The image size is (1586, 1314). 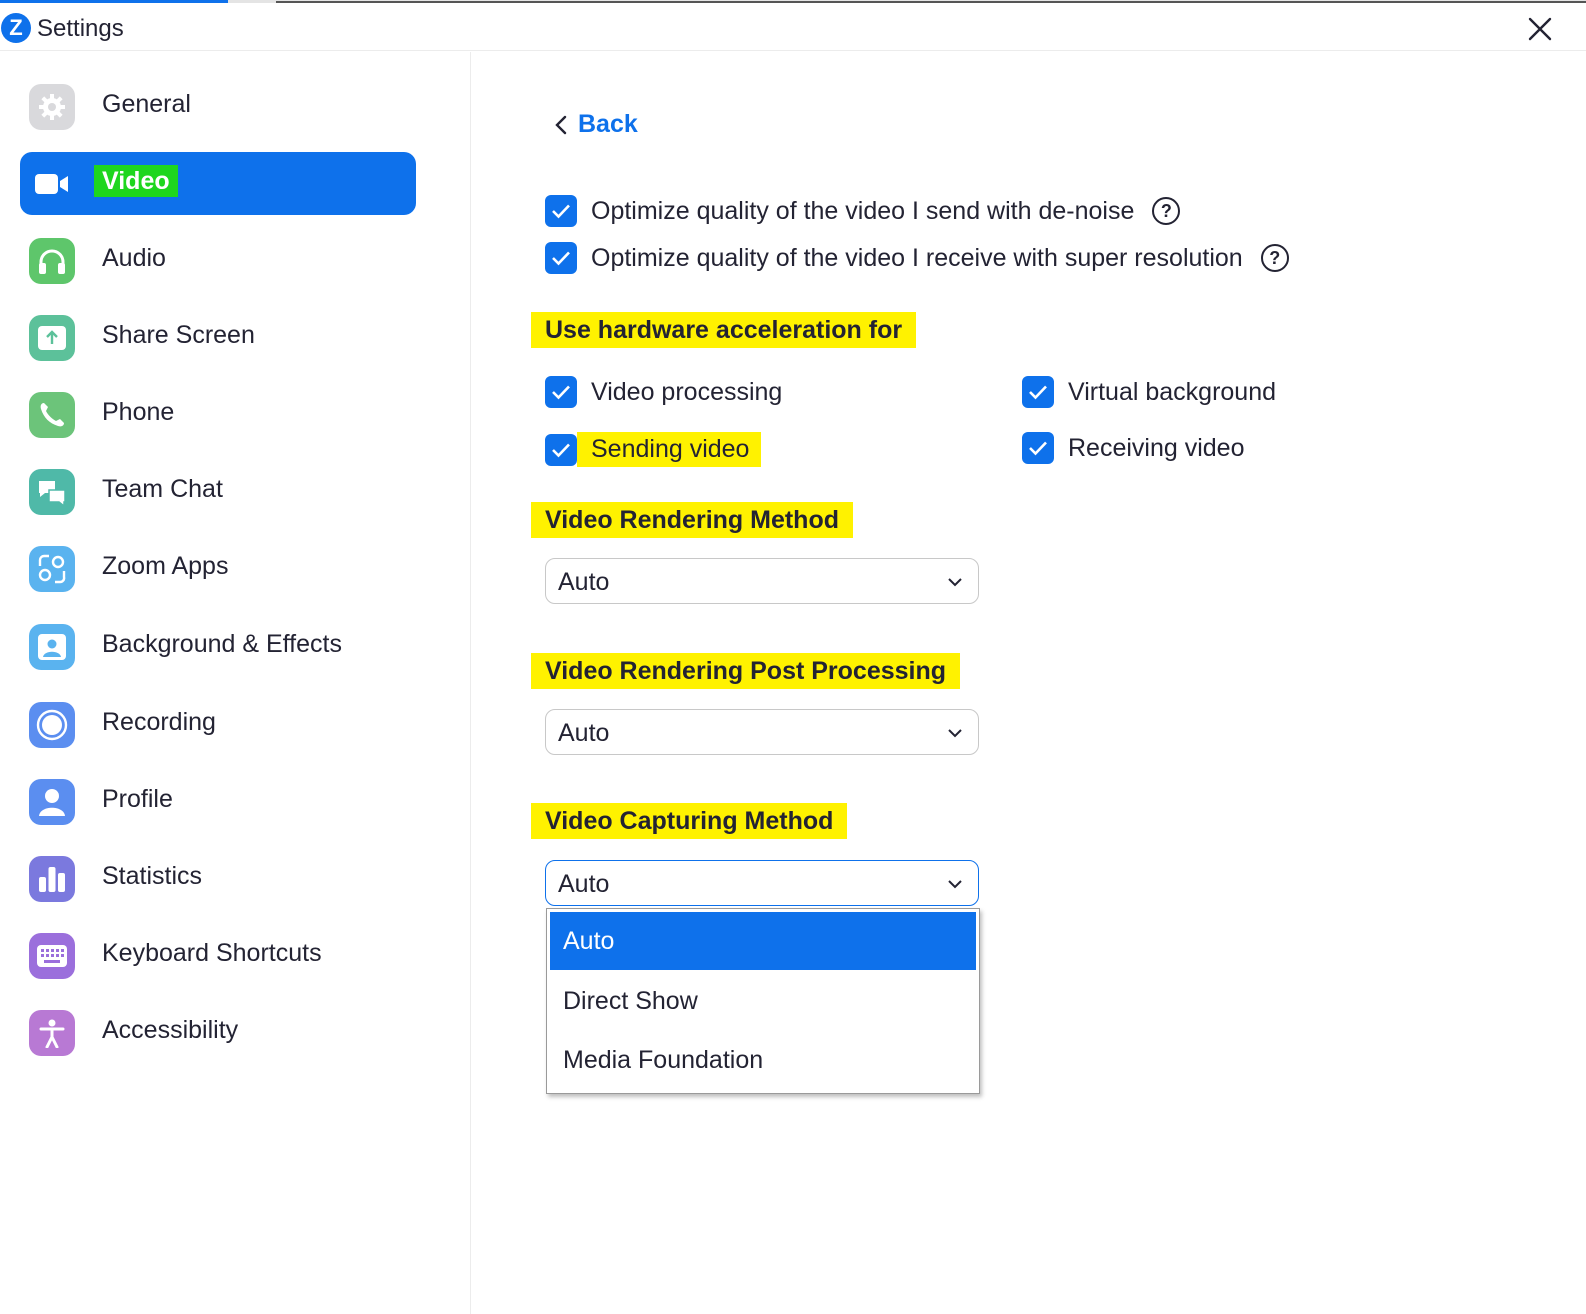 What do you see at coordinates (762, 581) in the screenshot?
I see `rendering-method-select: Auto` at bounding box center [762, 581].